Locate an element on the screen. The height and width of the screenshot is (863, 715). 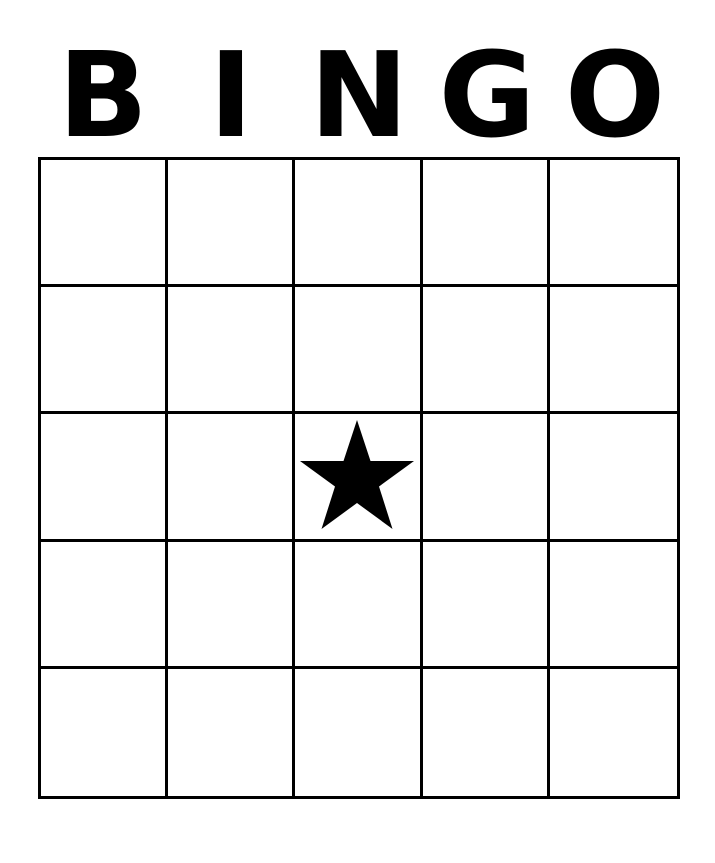
header-letter-n: N is located at coordinates (359, 95).